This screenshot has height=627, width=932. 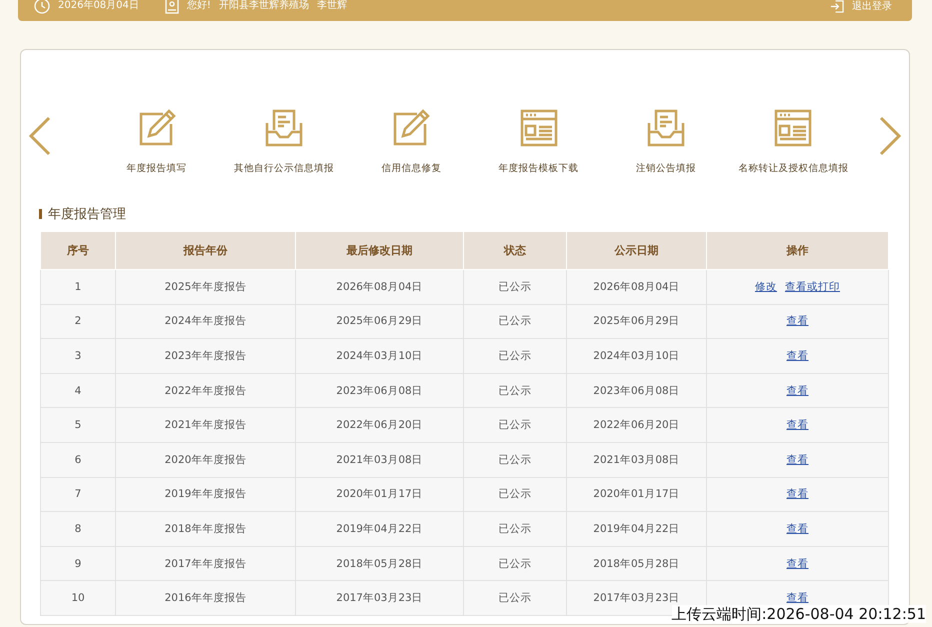 What do you see at coordinates (156, 141) in the screenshot?
I see `service-item: 年度报告填写` at bounding box center [156, 141].